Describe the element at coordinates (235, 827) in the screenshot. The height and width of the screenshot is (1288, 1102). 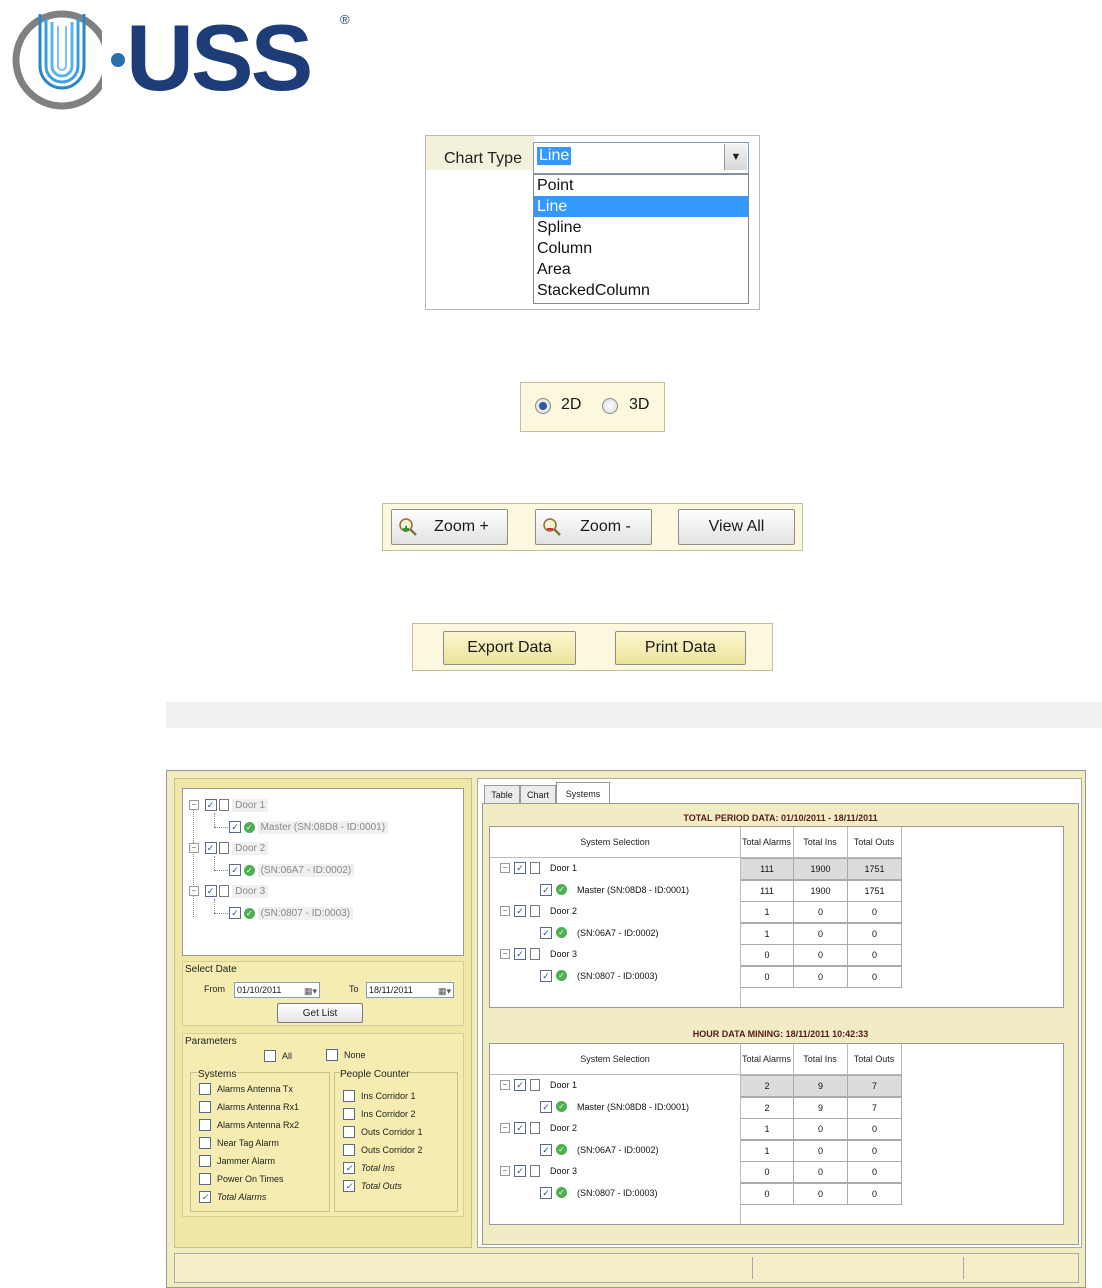
I see `master-checkbox` at that location.